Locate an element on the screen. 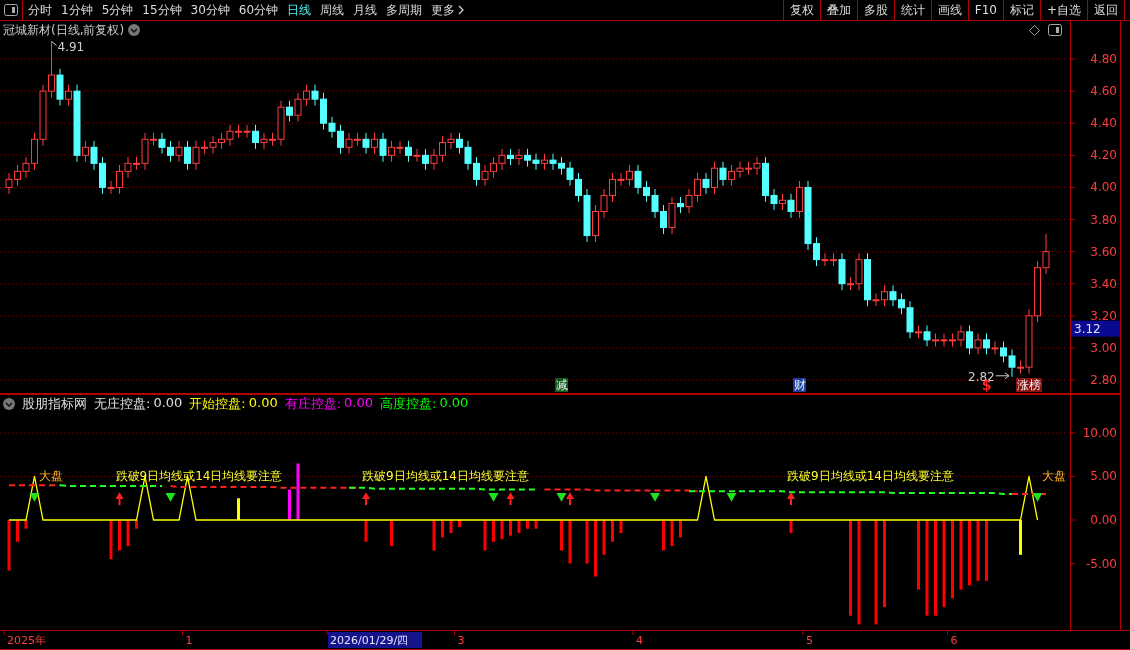 Image resolution: width=1130 pixels, height=650 pixels. axis-label: 1 is located at coordinates (189, 640).